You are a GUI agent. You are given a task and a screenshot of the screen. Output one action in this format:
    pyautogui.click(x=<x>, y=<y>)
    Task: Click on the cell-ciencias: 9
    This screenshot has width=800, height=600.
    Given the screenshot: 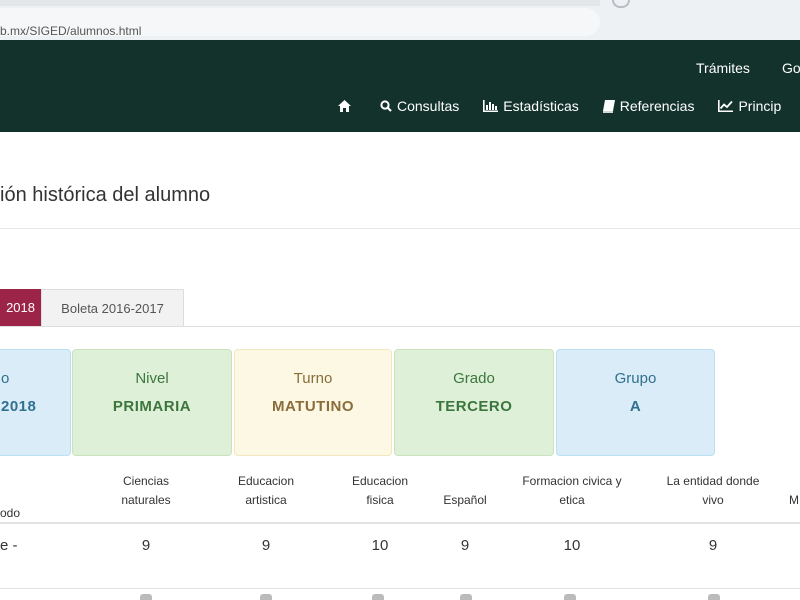 What is the action you would take?
    pyautogui.click(x=146, y=545)
    